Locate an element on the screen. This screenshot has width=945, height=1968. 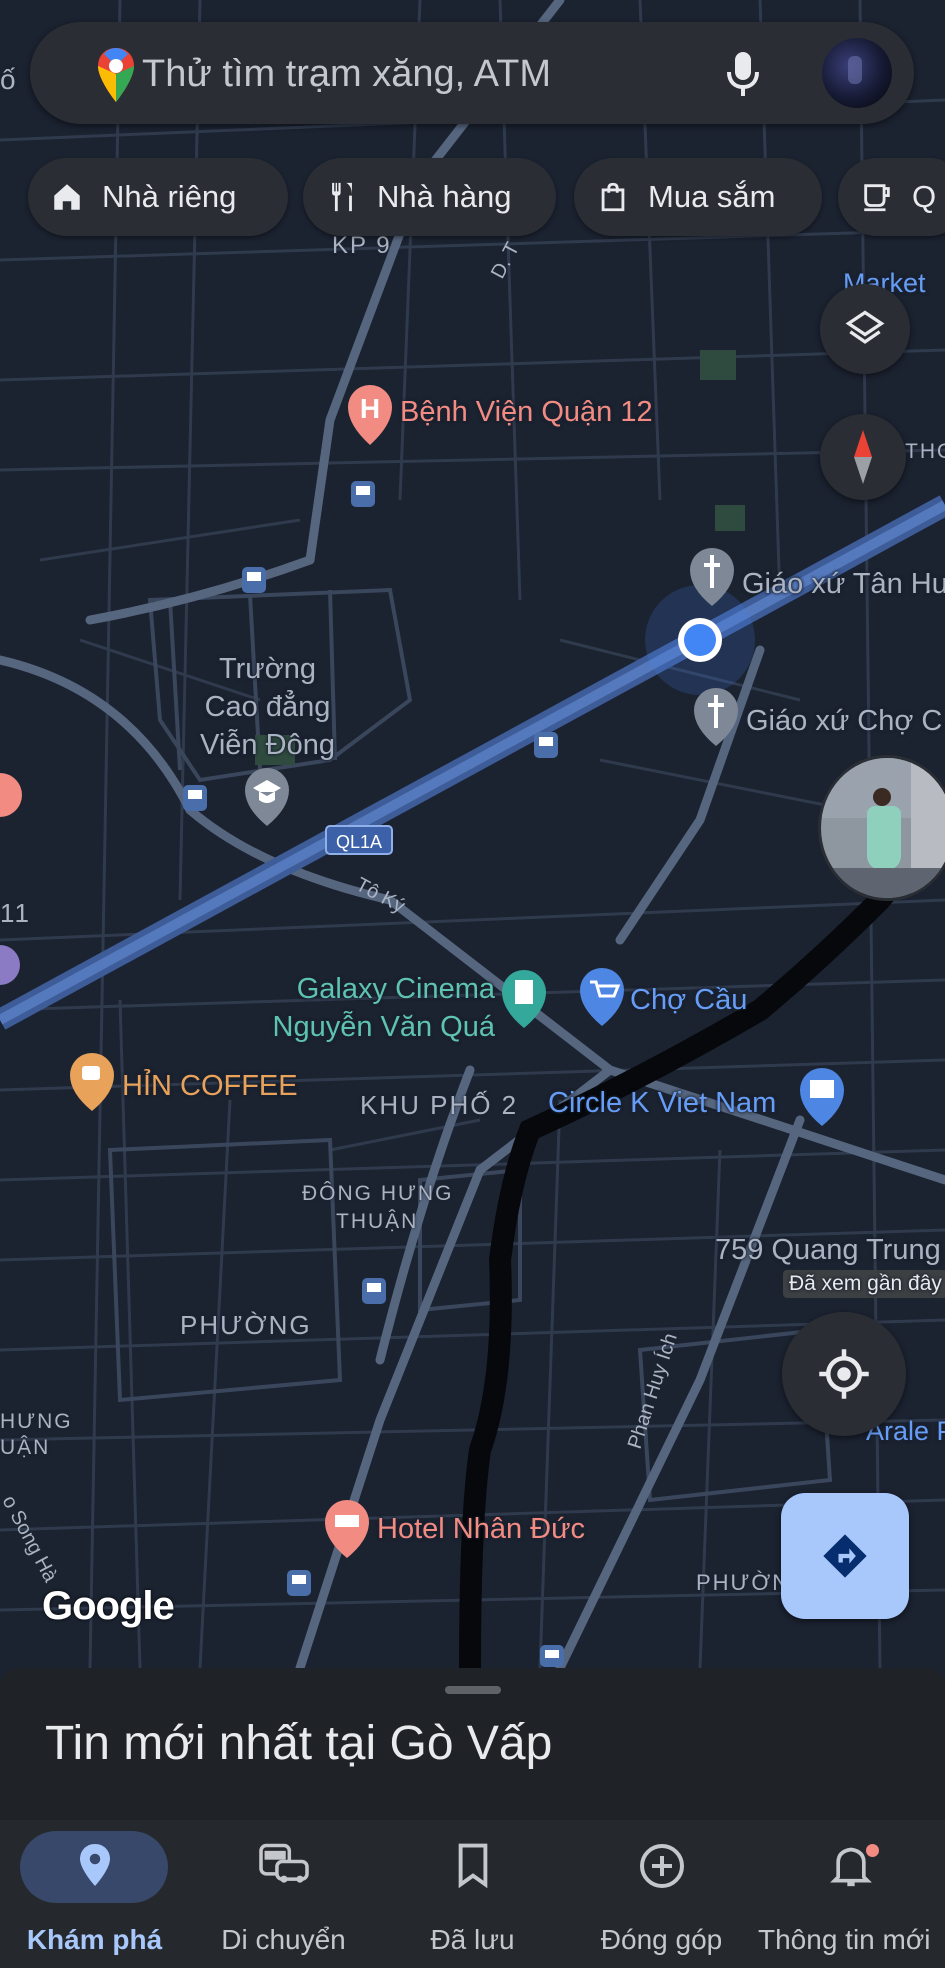
nav-label: Đóng góp is located at coordinates (661, 1939).